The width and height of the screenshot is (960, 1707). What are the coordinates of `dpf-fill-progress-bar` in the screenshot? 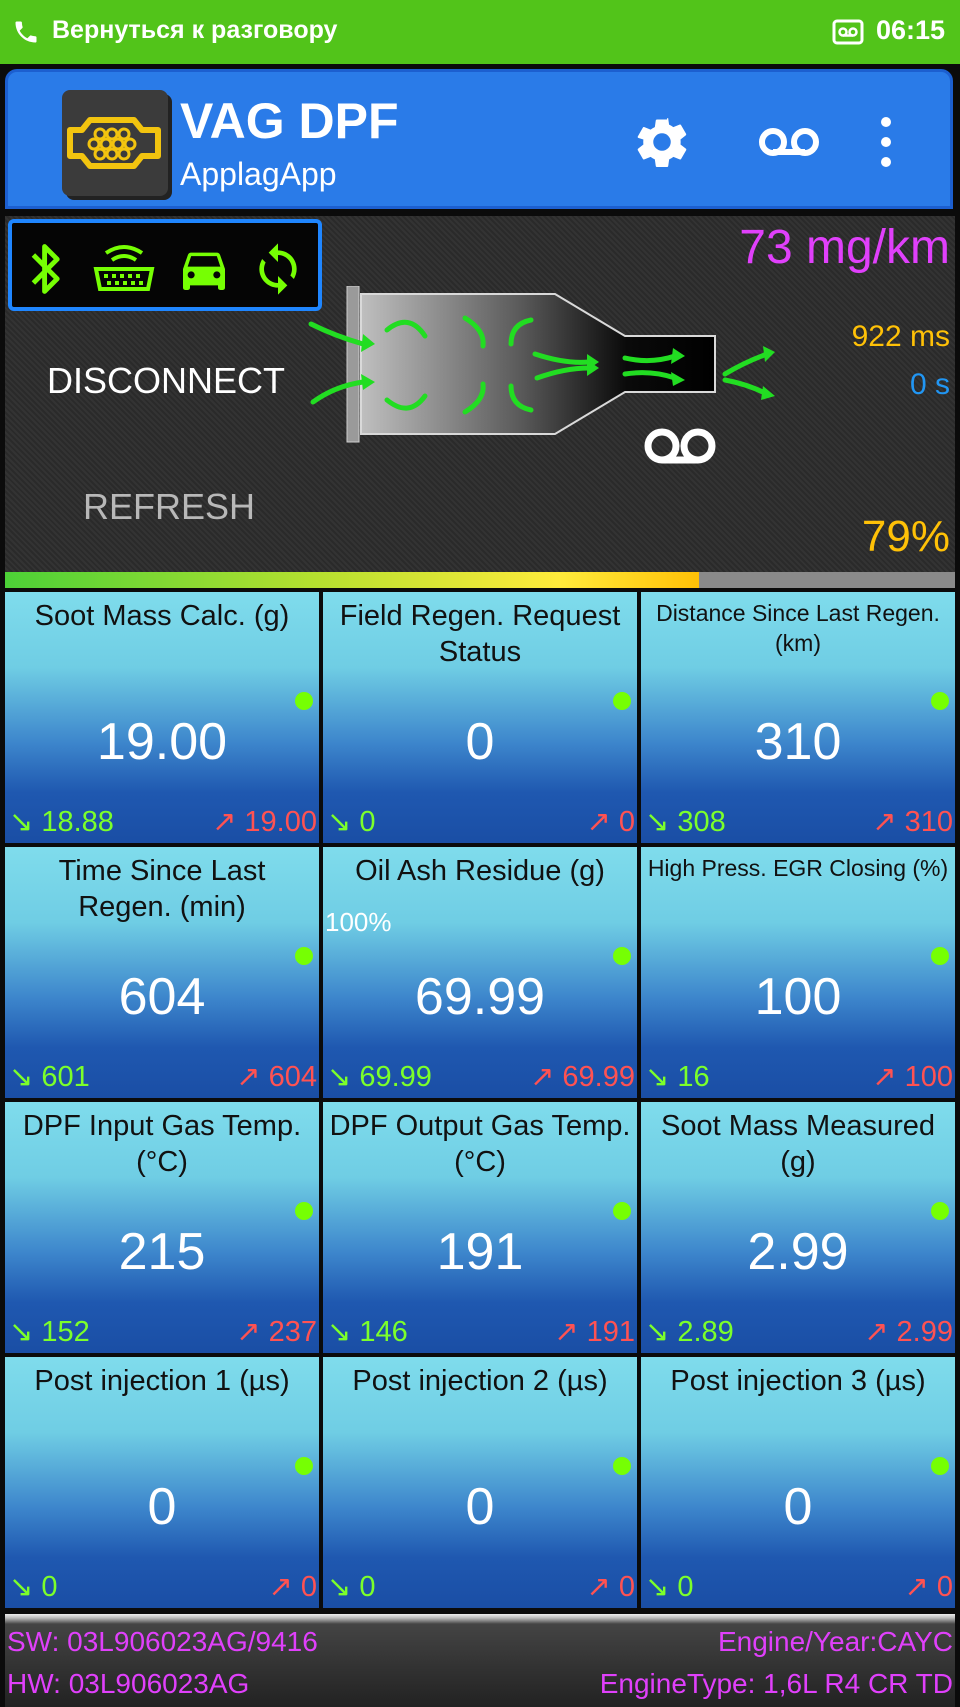 It's located at (480, 580).